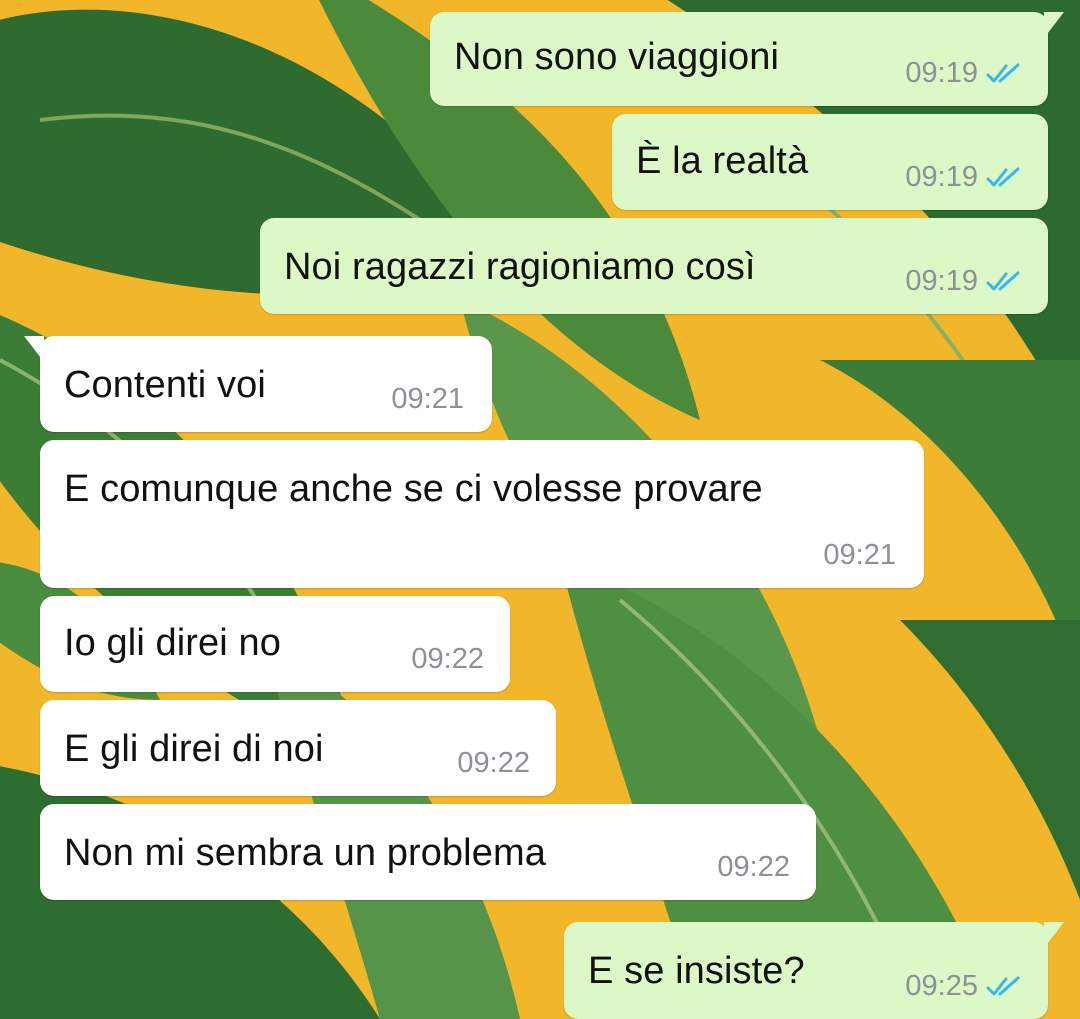  I want to click on message-bubble-outgoing: Non sono viaggioni 09:19, so click(747, 59).